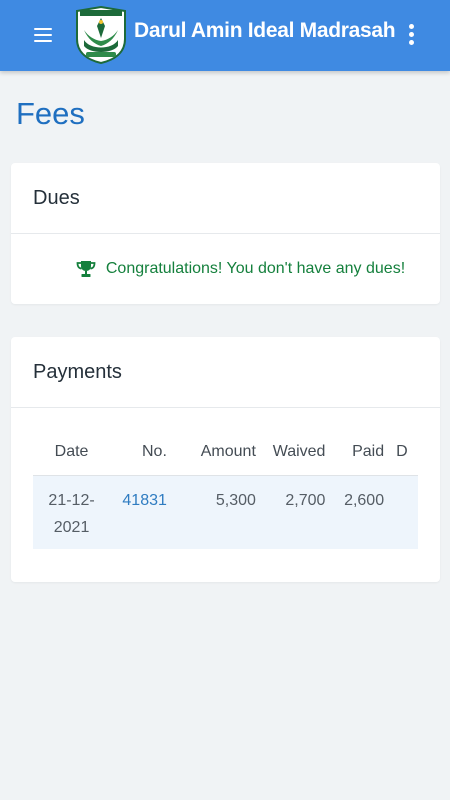  I want to click on app-bar: Darul Amin Ideal Madrasah, so click(225, 35).